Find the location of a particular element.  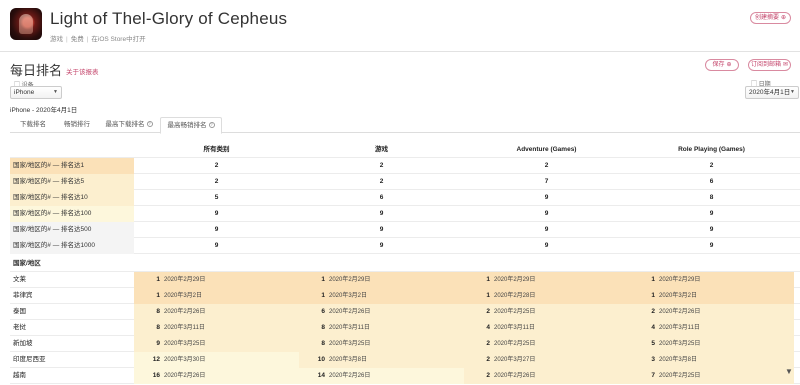

rank-cell: 7 2020年2月25日 is located at coordinates (711, 376).